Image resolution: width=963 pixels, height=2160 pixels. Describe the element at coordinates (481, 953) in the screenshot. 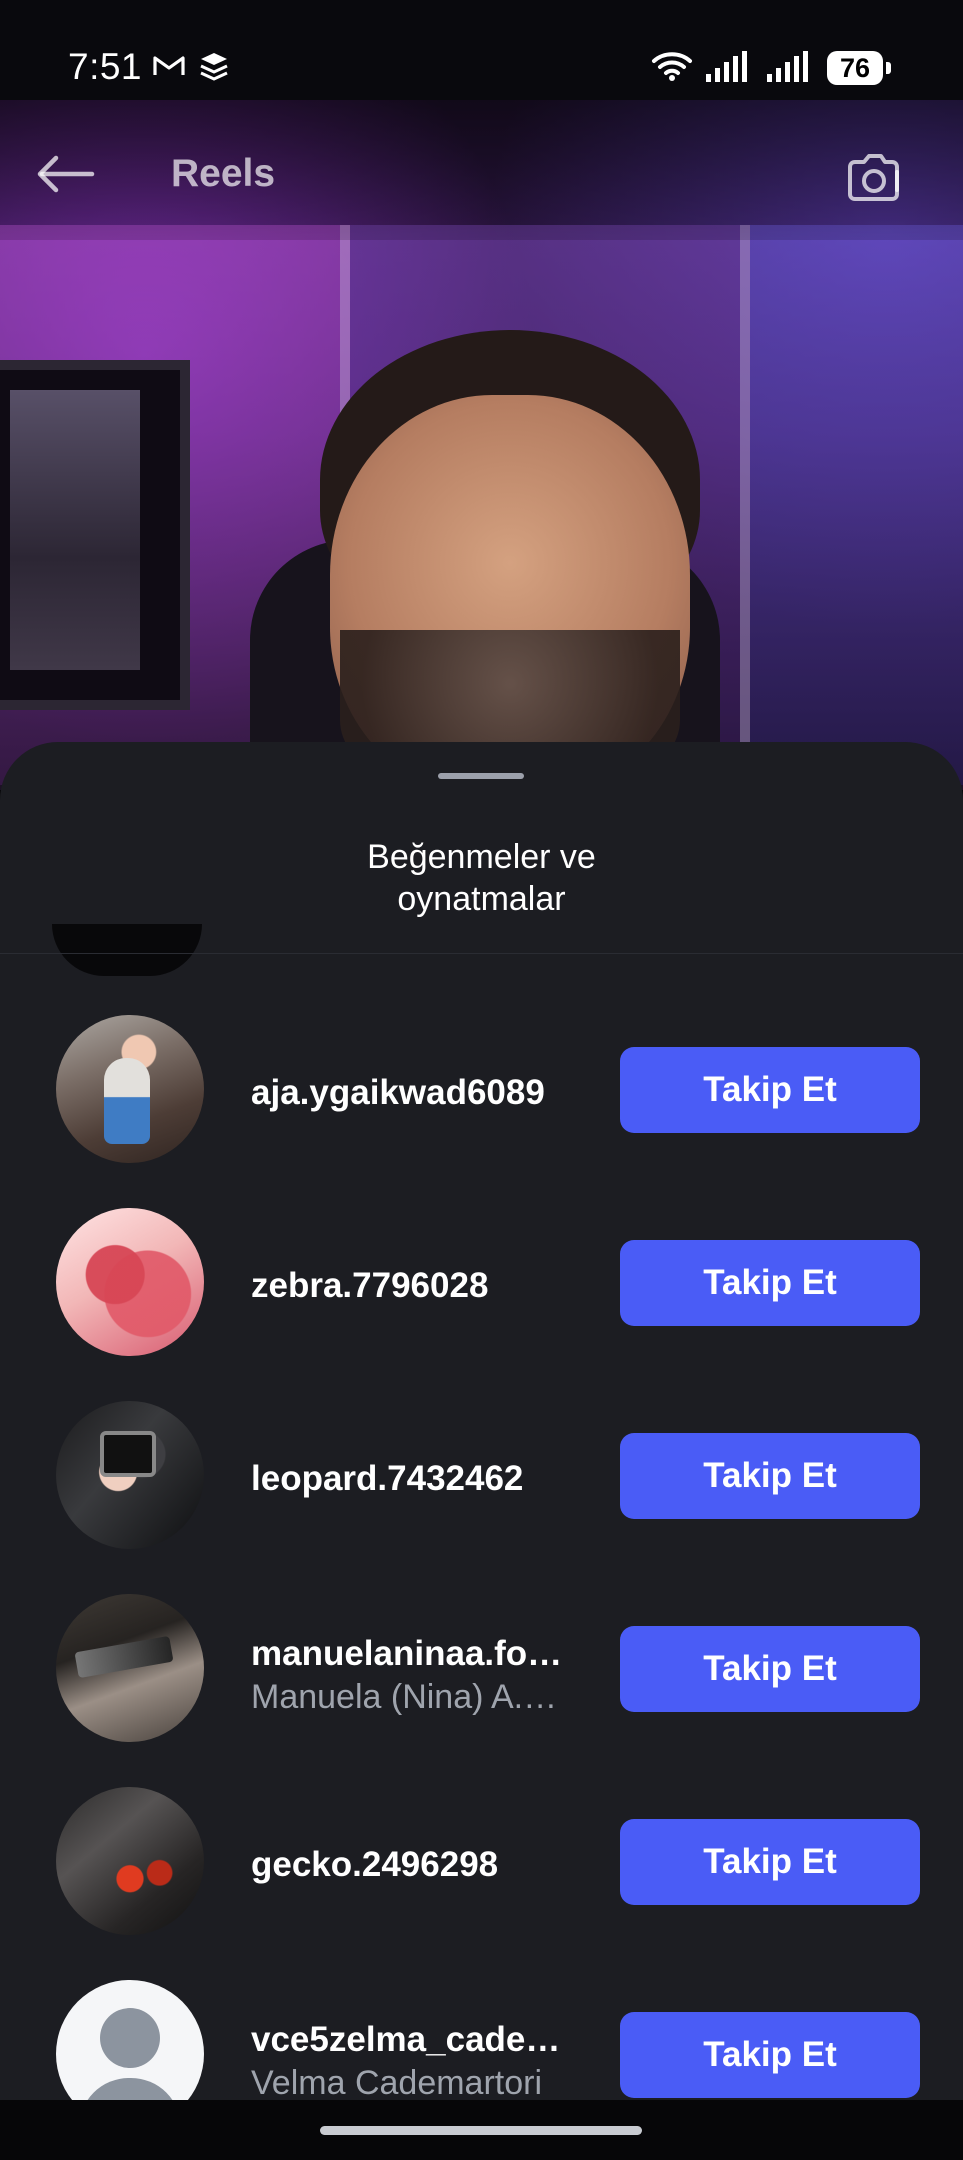

I see `sheet-divider` at that location.